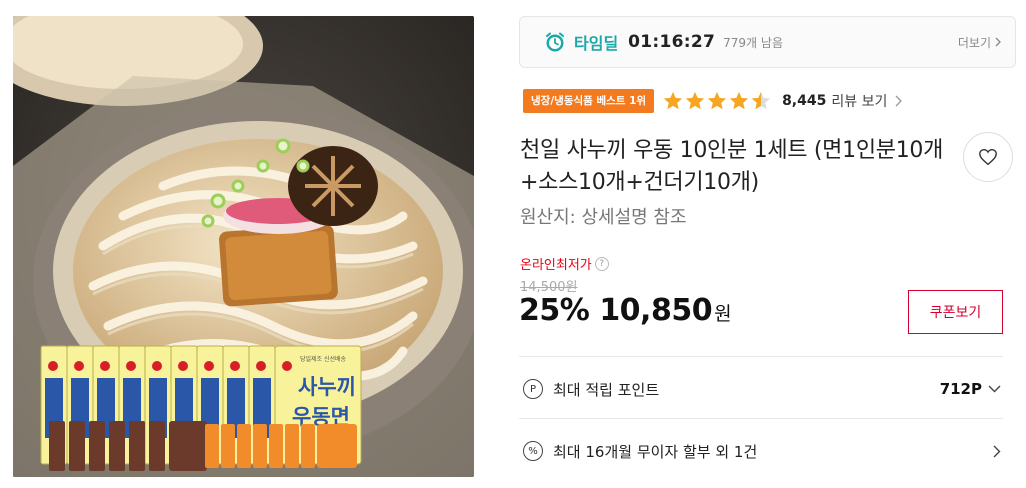 This screenshot has width=1026, height=488. I want to click on installment-label: 최대 16개월 무이자 할부 외 1건, so click(655, 451).